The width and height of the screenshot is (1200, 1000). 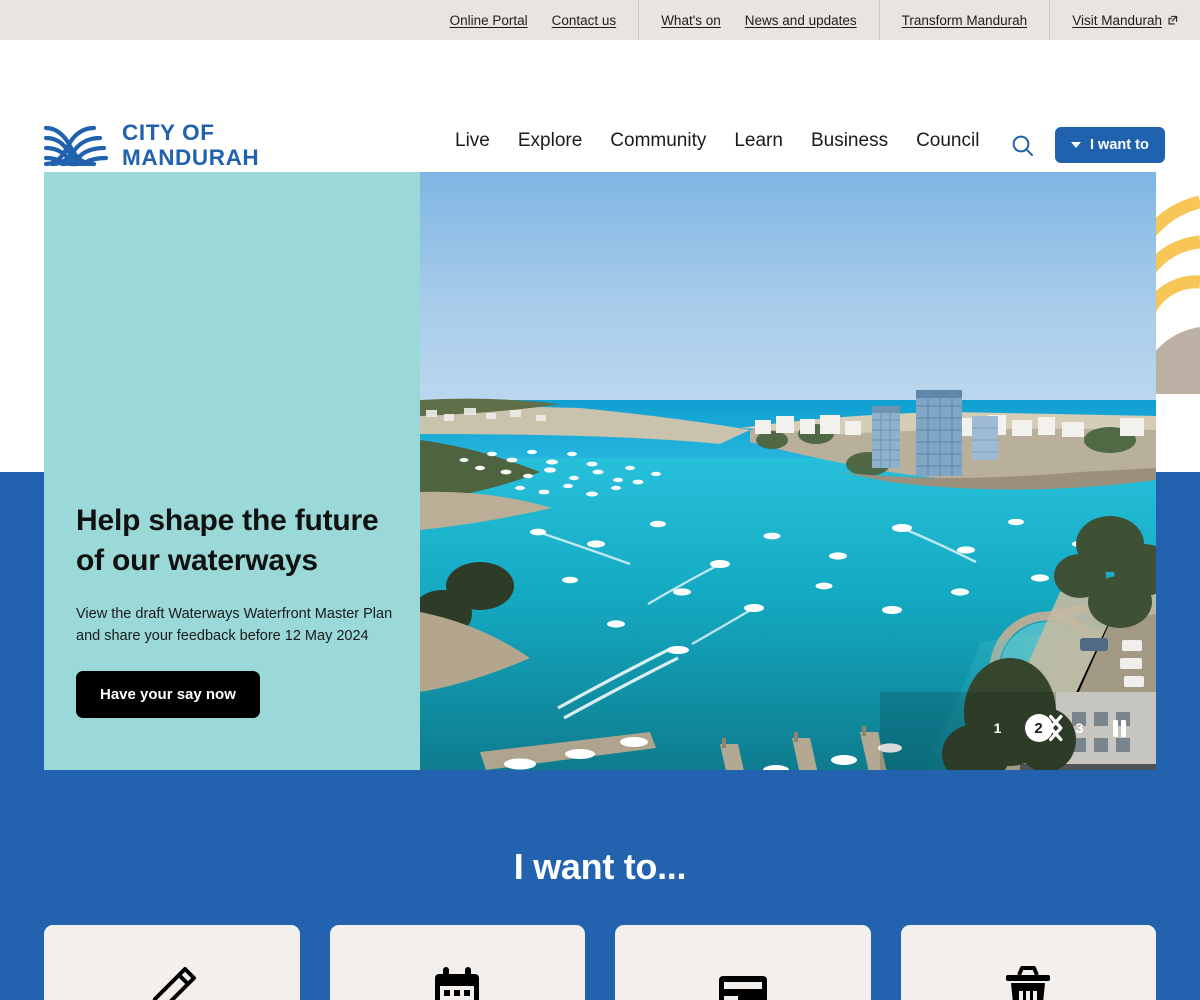 What do you see at coordinates (600, 962) in the screenshot?
I see `i-want-to-cards` at bounding box center [600, 962].